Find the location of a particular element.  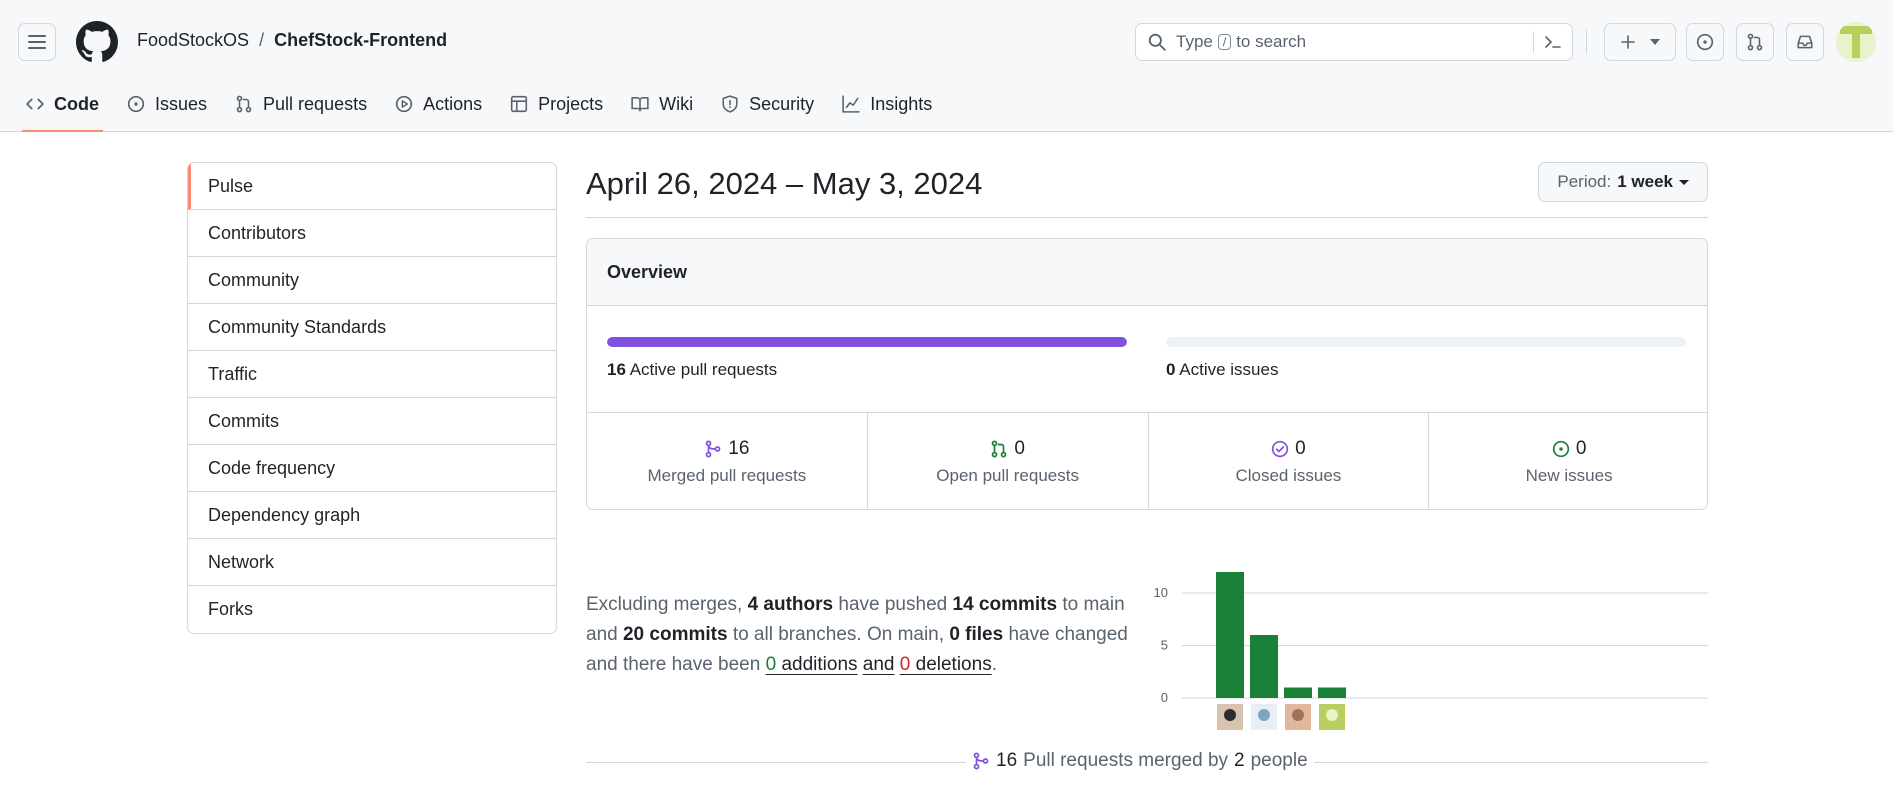

shield-icon is located at coordinates (730, 104).